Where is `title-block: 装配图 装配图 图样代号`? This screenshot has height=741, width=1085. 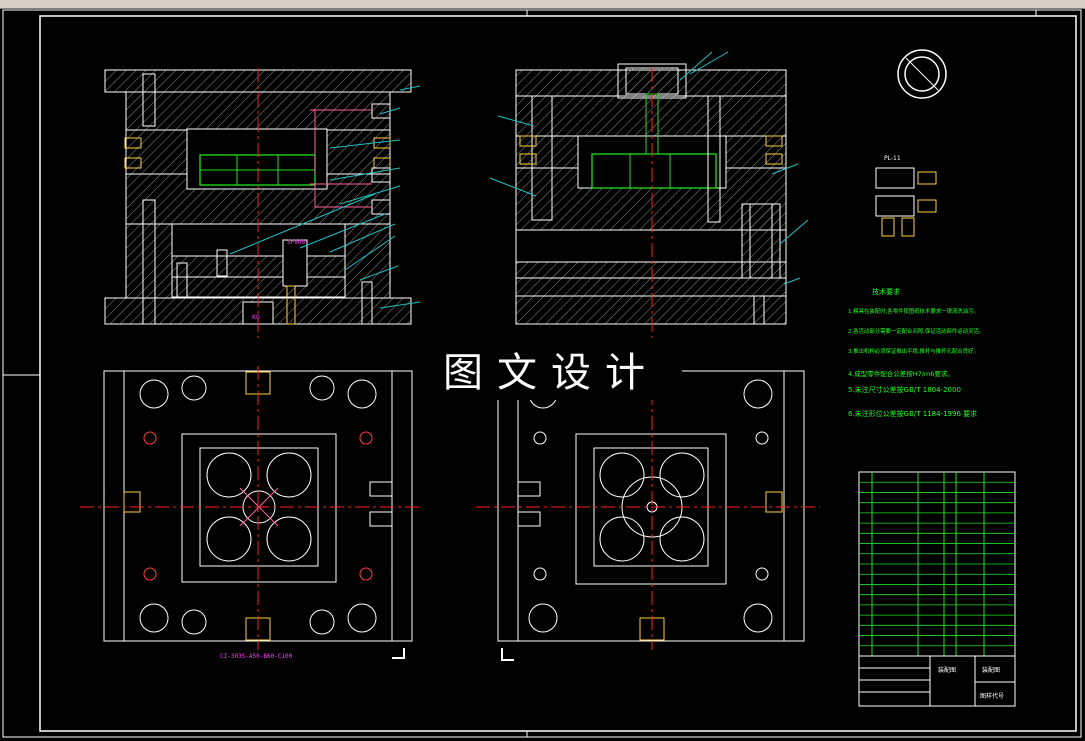
title-block: 装配图 装配图 图样代号 is located at coordinates (937, 589).